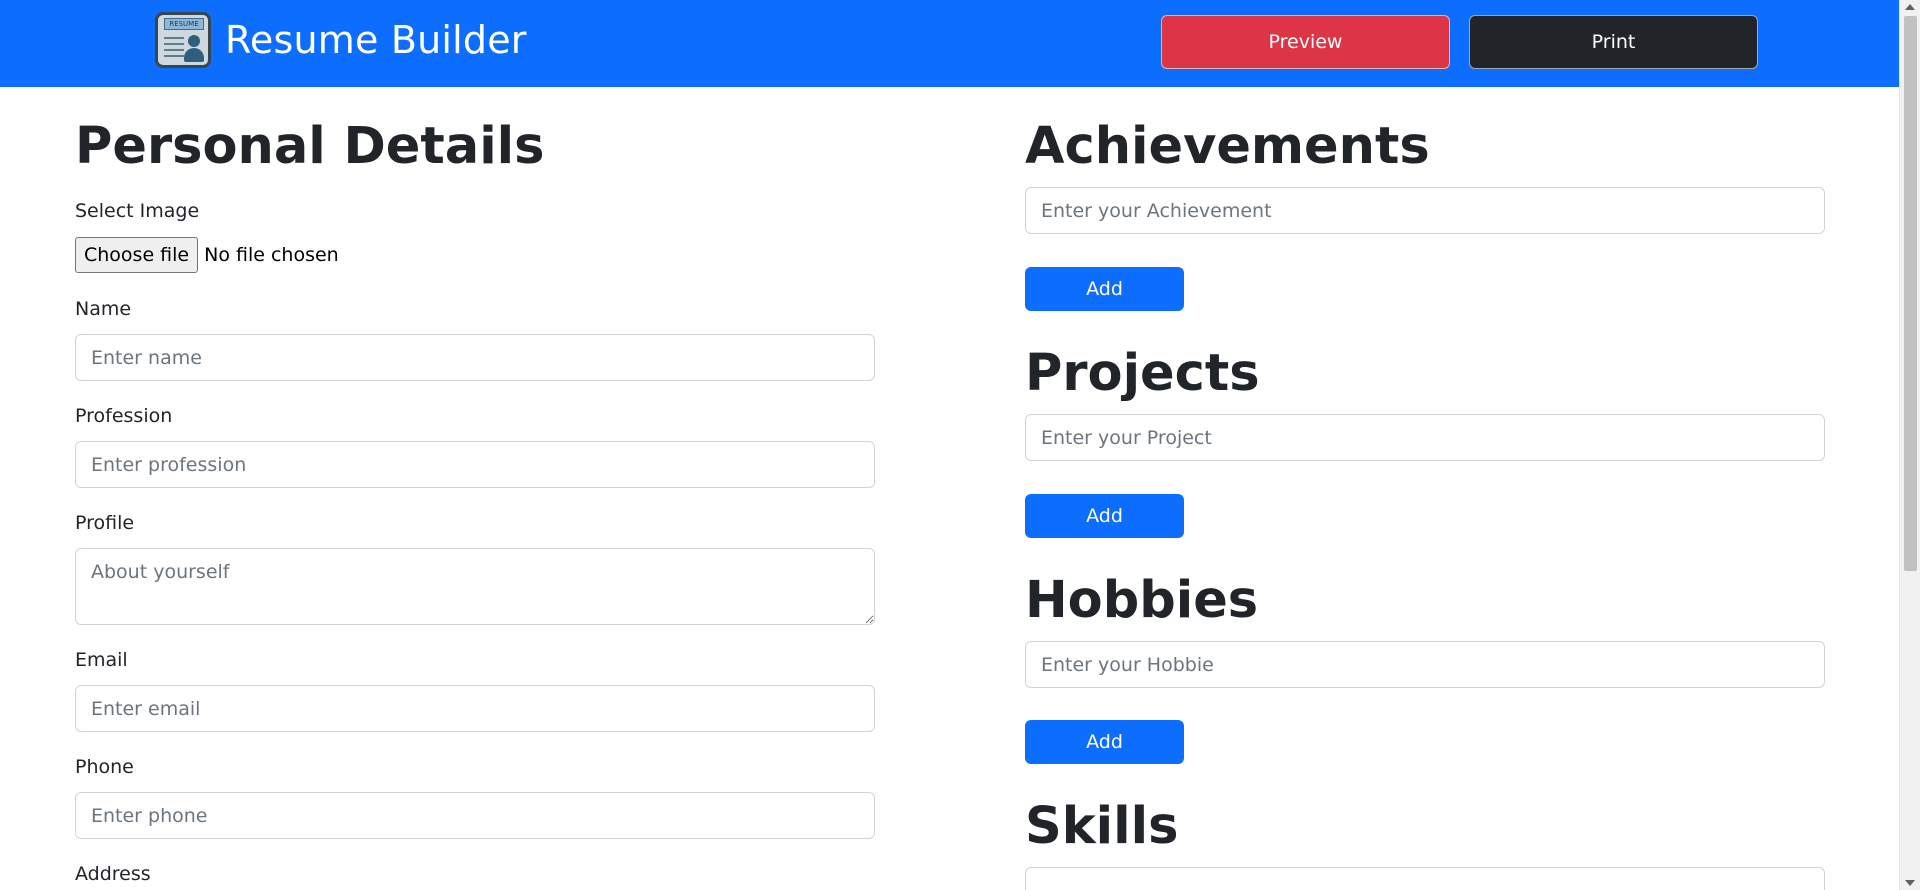 Image resolution: width=1920 pixels, height=890 pixels. What do you see at coordinates (103, 309) in the screenshot?
I see `name-label: Name` at bounding box center [103, 309].